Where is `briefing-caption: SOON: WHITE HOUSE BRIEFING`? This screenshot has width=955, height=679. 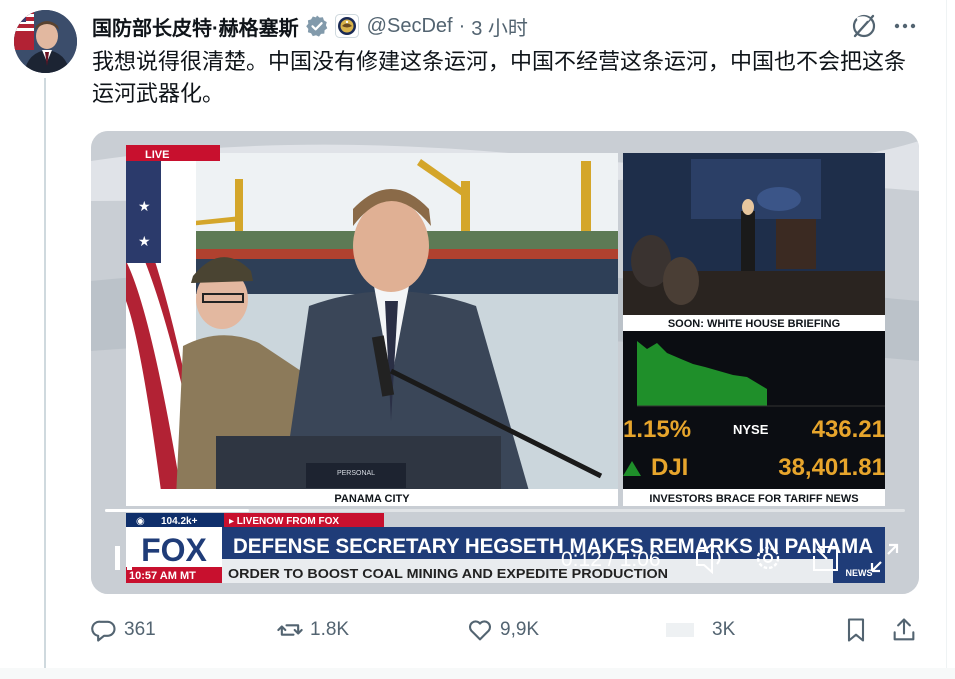 briefing-caption: SOON: WHITE HOUSE BRIEFING is located at coordinates (754, 324).